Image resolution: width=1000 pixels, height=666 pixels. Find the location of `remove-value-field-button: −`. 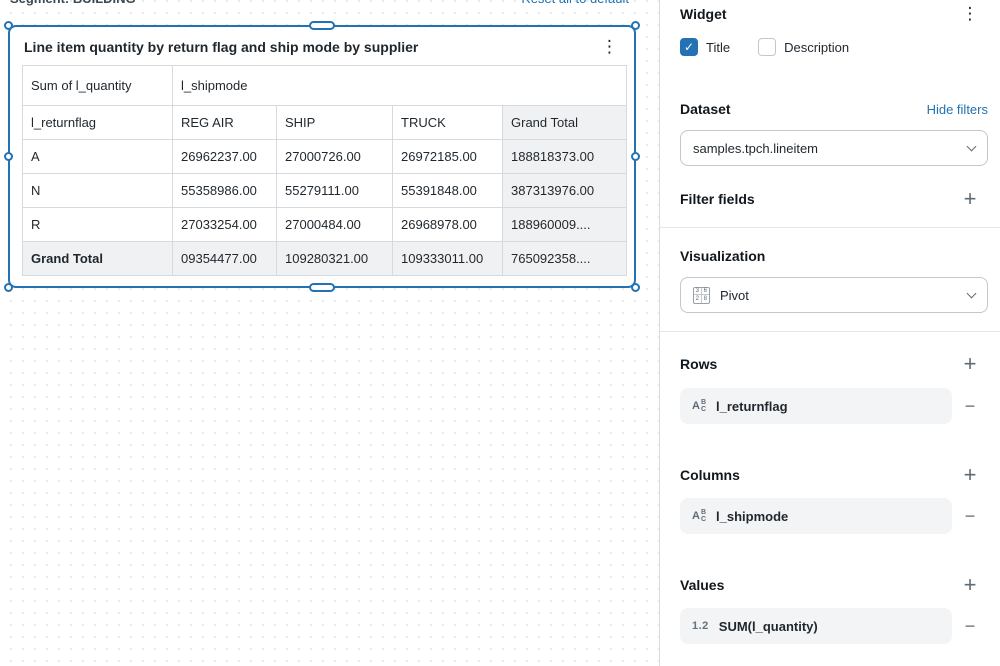

remove-value-field-button: − is located at coordinates (970, 626).